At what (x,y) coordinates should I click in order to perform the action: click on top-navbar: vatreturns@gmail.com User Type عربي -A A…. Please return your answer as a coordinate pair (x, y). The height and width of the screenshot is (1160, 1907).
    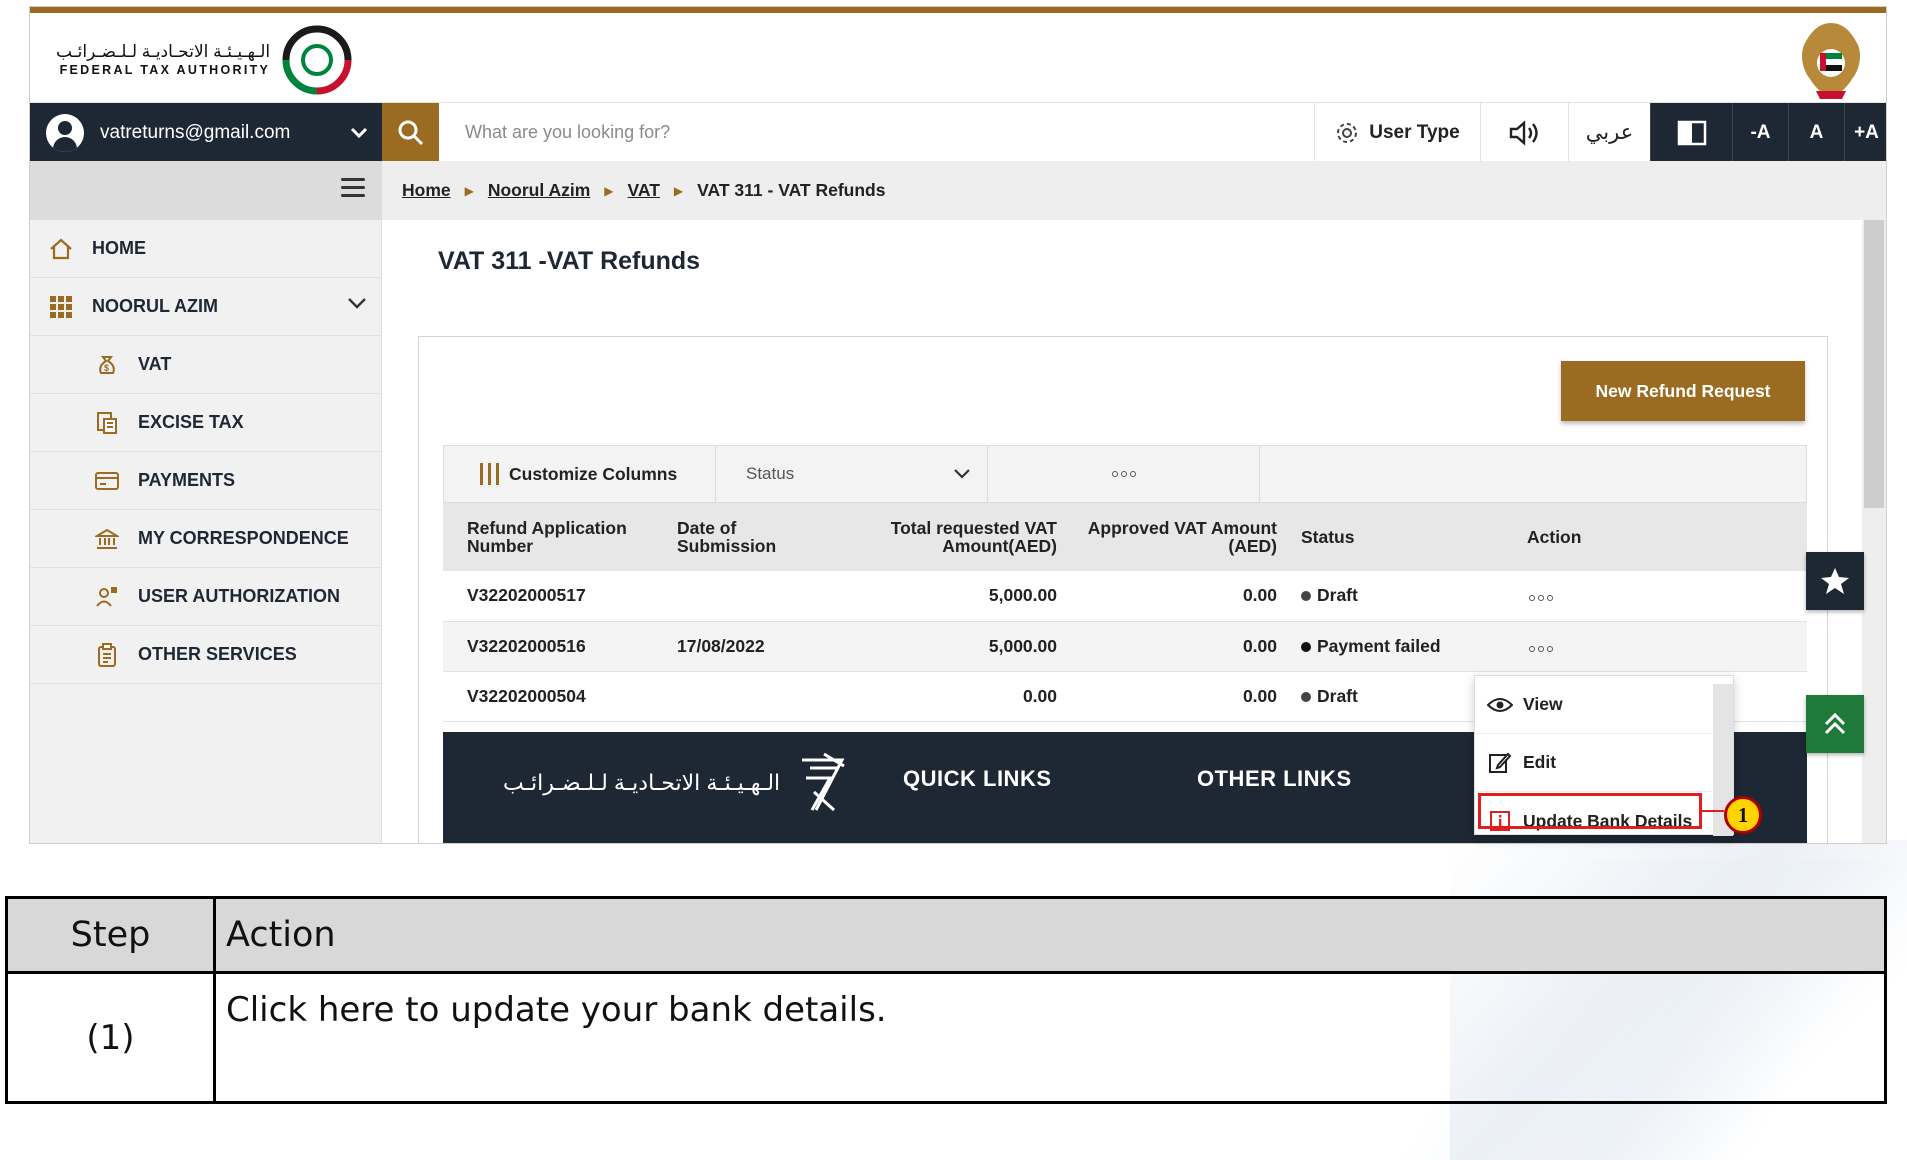
    Looking at the image, I should click on (958, 132).